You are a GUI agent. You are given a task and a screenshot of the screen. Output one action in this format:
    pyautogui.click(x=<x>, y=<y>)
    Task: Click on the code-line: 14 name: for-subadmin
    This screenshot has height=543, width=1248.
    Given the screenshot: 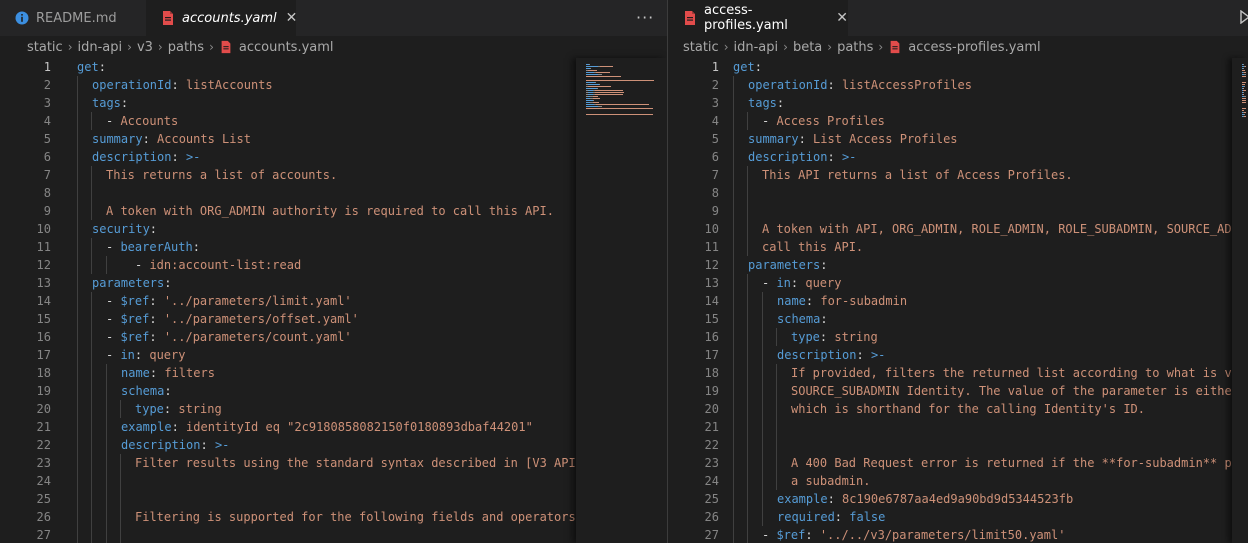 What is the action you would take?
    pyautogui.click(x=958, y=301)
    